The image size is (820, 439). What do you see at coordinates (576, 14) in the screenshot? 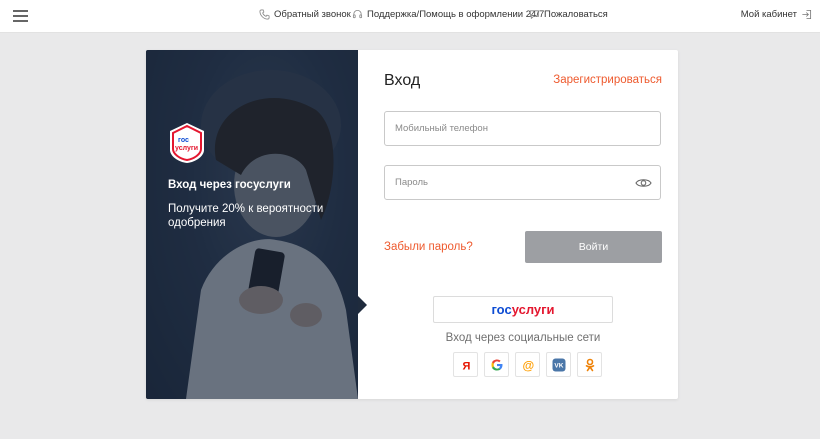
I see `complaint-label: Пожаловаться` at bounding box center [576, 14].